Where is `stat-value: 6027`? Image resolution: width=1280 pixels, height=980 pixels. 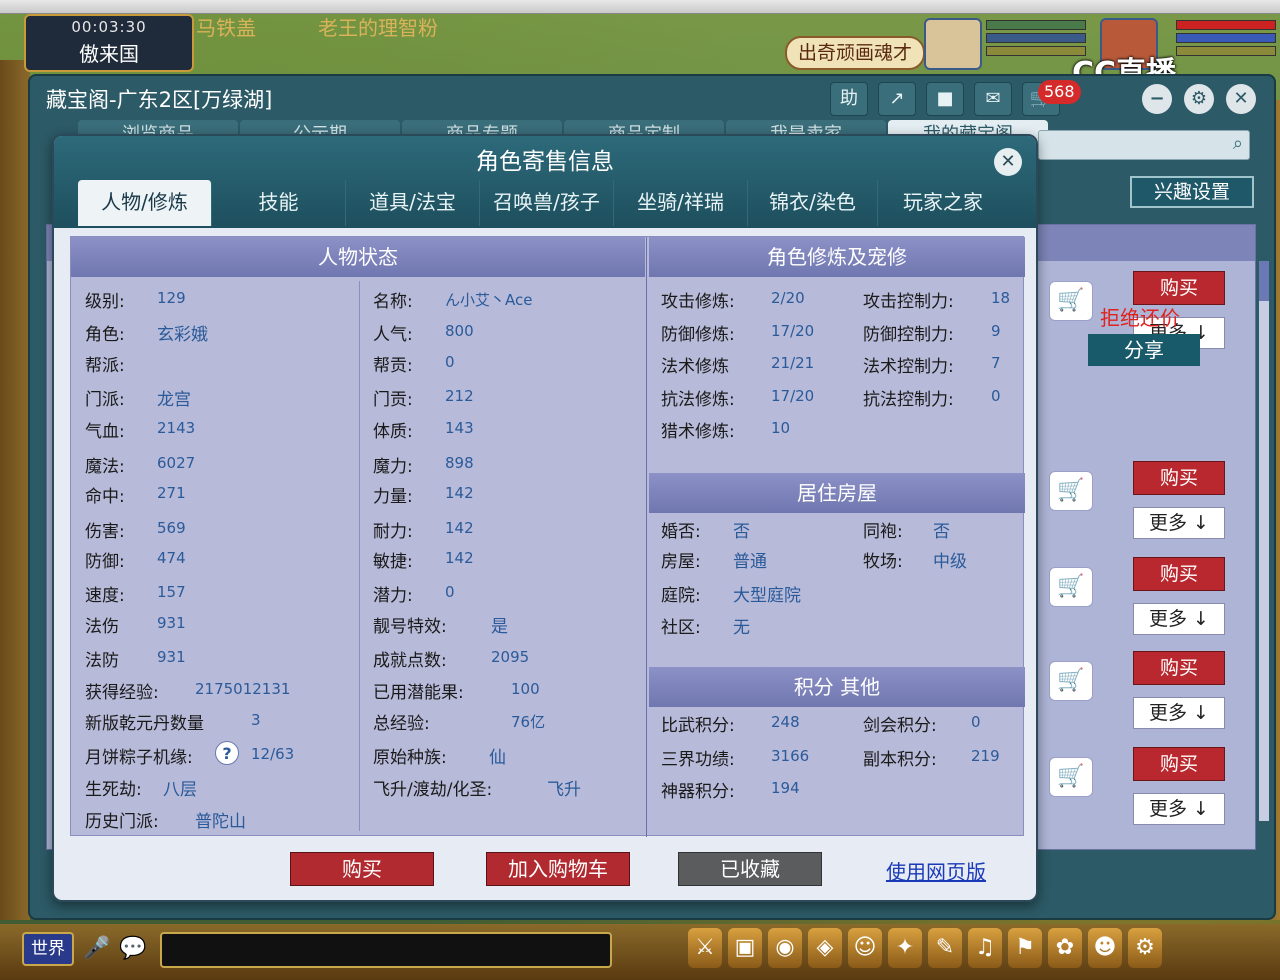 stat-value: 6027 is located at coordinates (176, 463).